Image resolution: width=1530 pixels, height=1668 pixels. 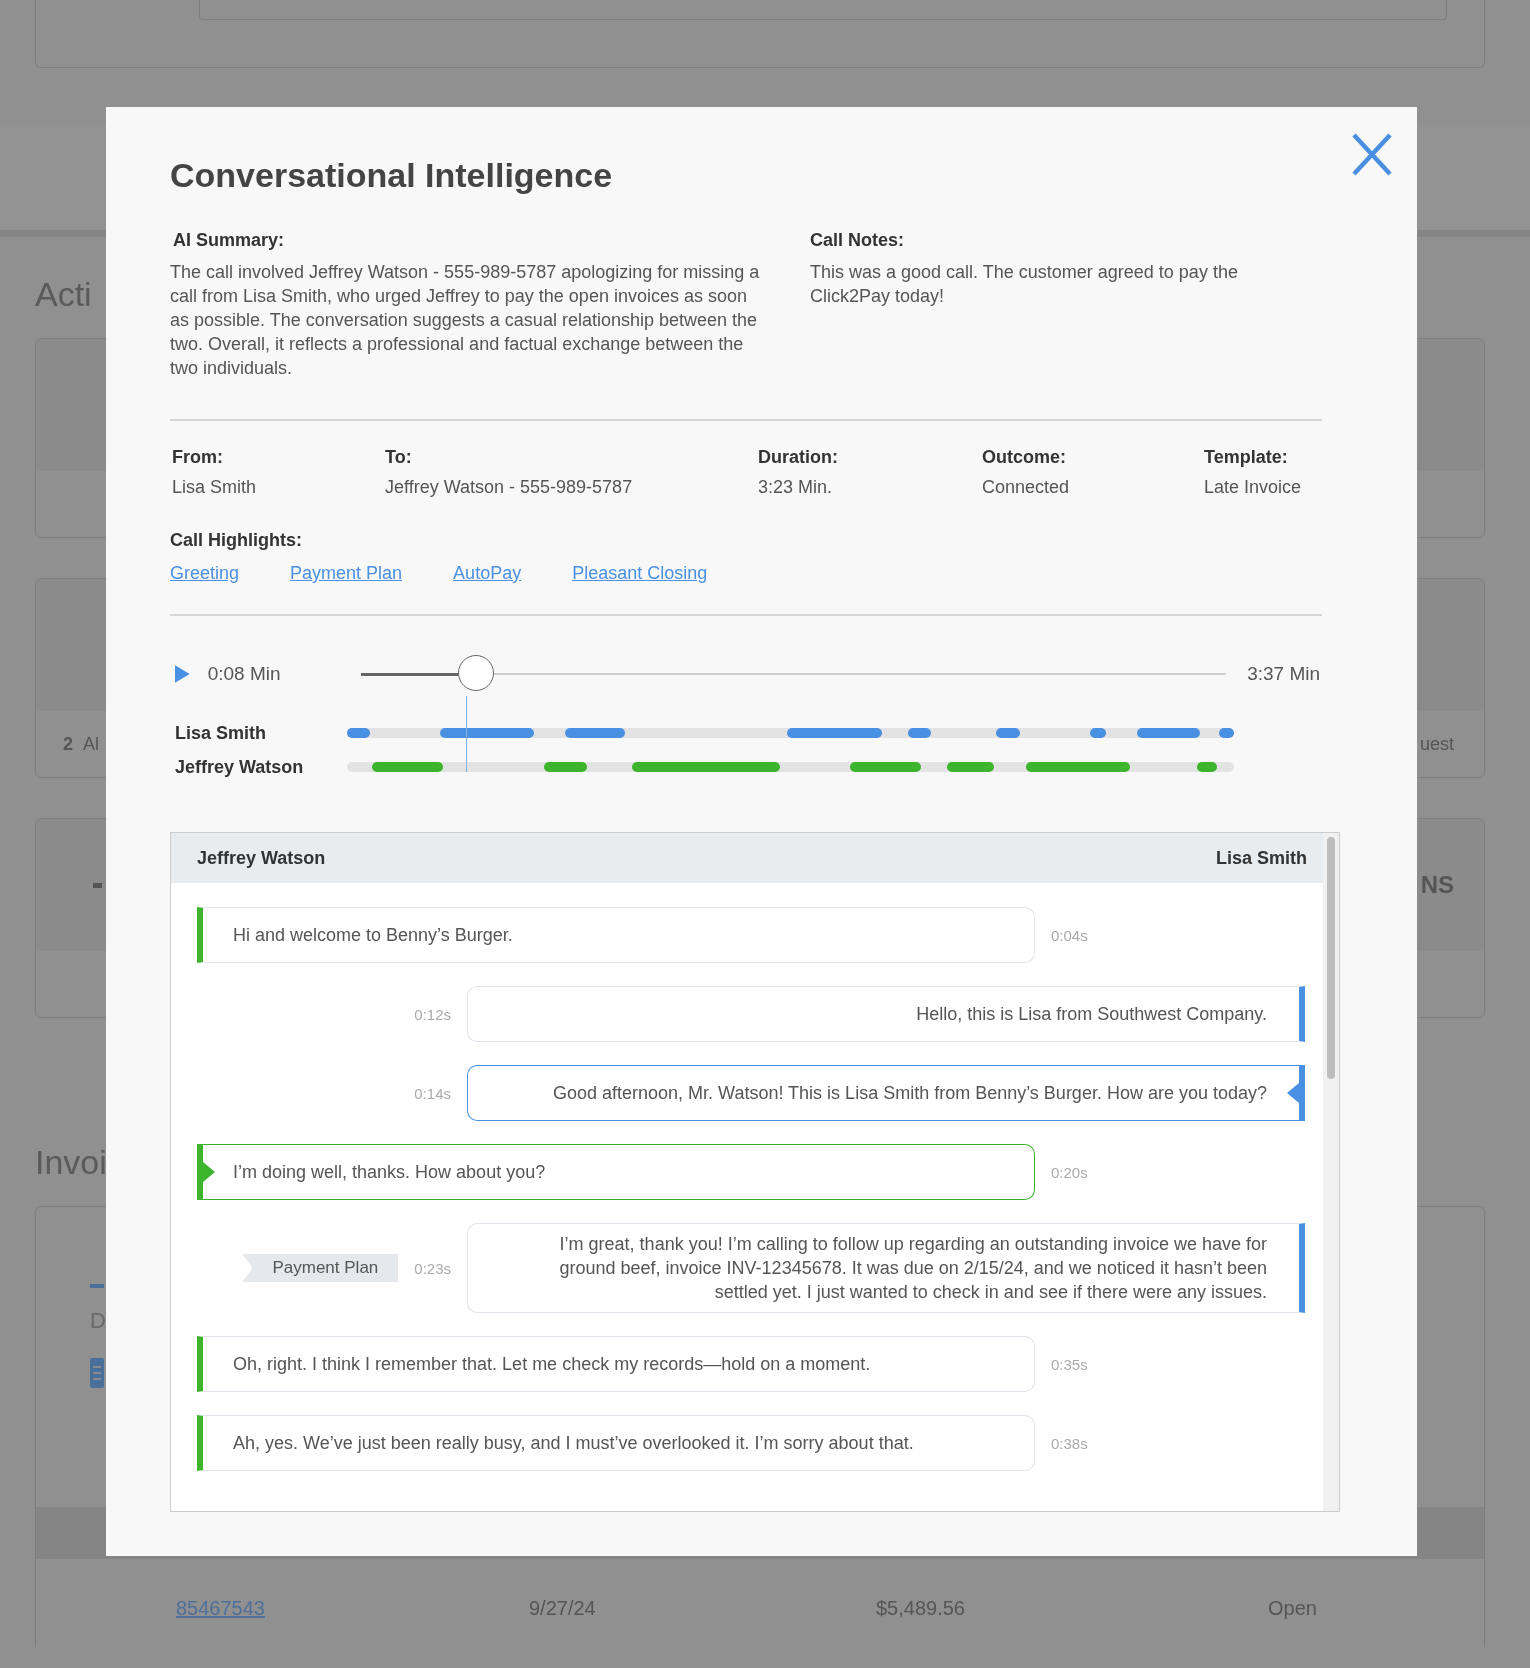 I want to click on field-value: Jeffrey Watson - 555-989-5787, so click(x=509, y=487).